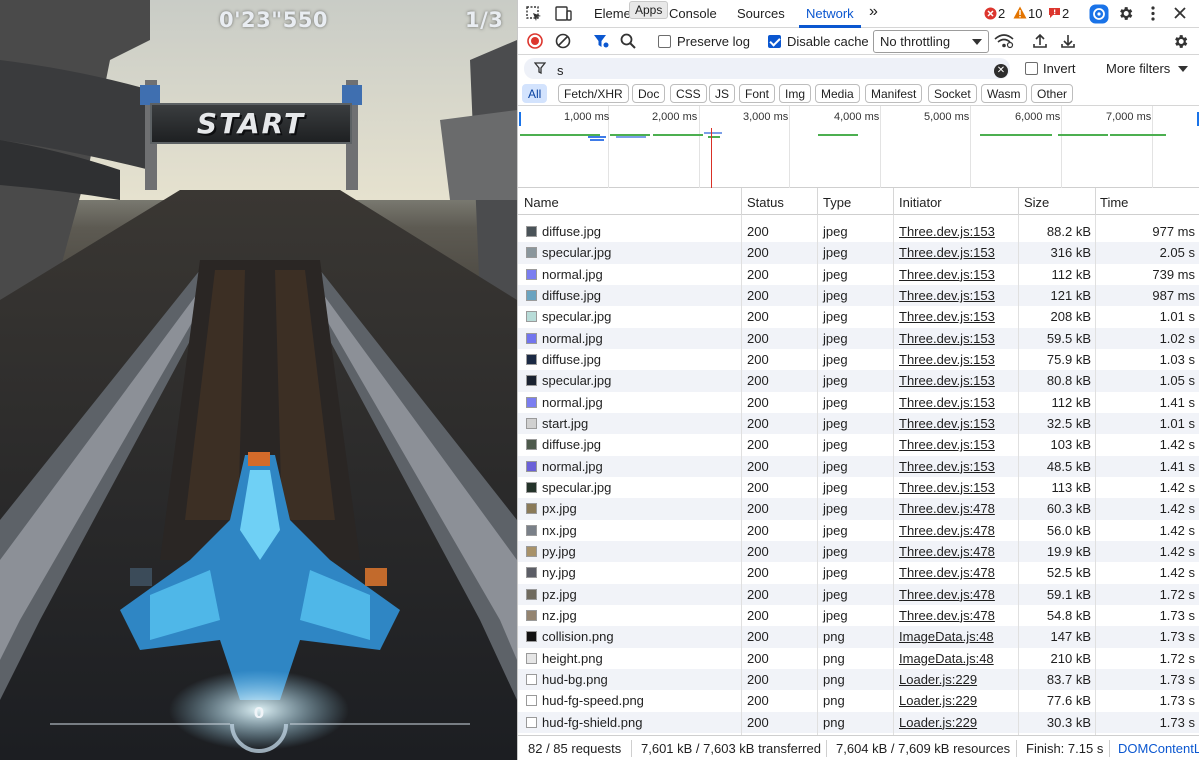  Describe the element at coordinates (757, 93) in the screenshot. I see `type-filter-font: Font` at that location.